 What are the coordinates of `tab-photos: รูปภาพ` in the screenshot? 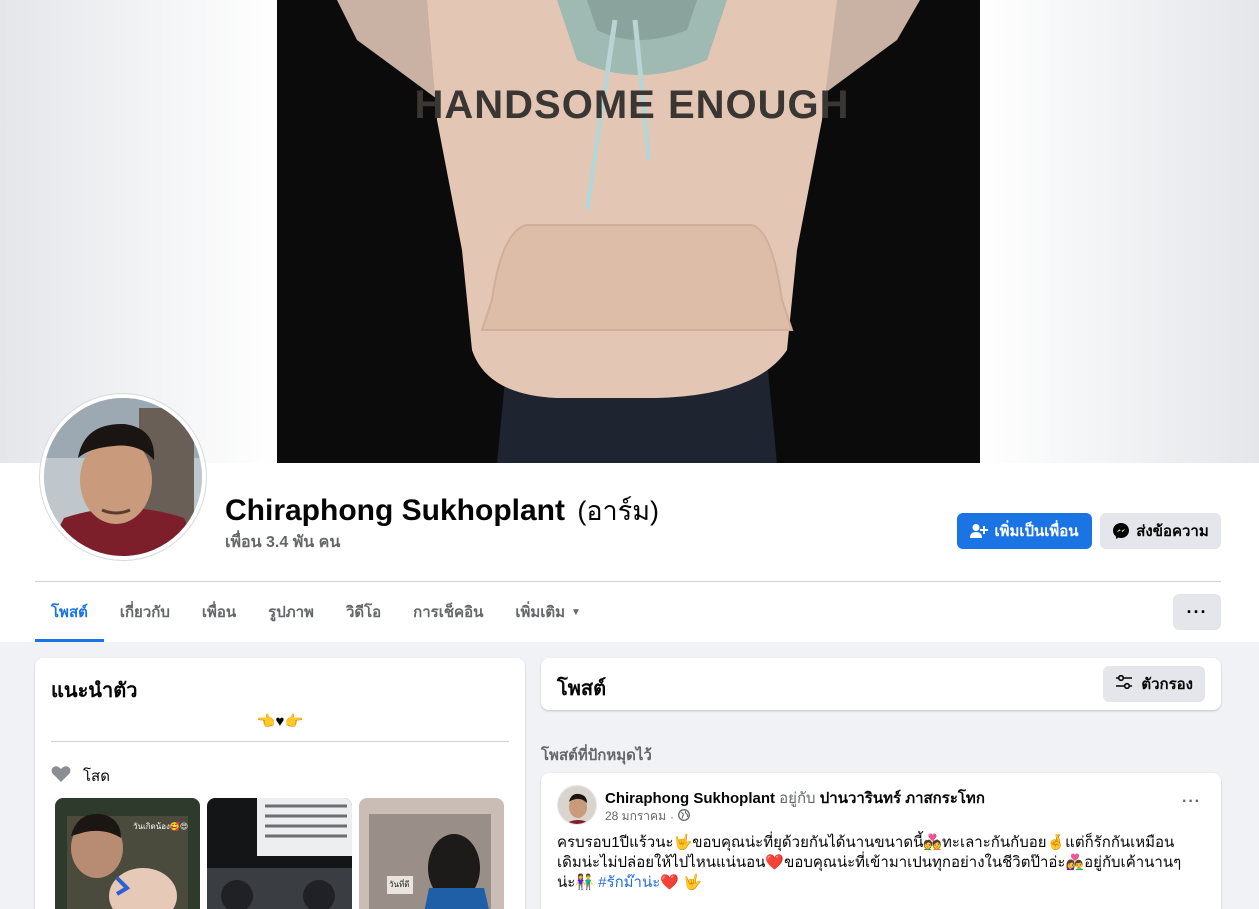 It's located at (291, 612).